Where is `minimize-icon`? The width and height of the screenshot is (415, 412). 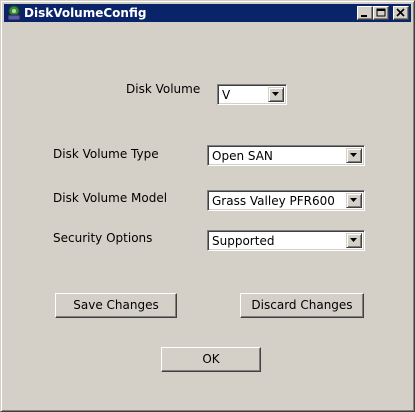 minimize-icon is located at coordinates (364, 16).